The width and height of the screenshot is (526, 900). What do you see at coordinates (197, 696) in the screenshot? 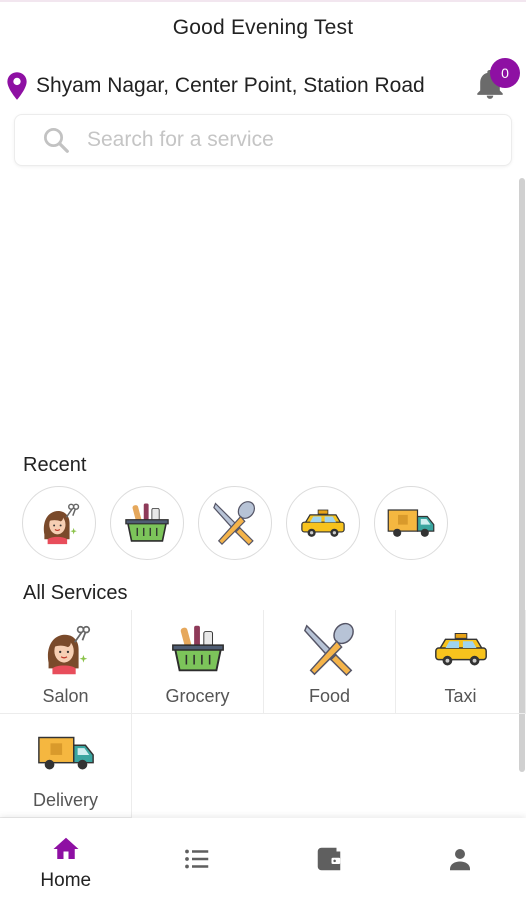
I see `service-label: Grocery` at bounding box center [197, 696].